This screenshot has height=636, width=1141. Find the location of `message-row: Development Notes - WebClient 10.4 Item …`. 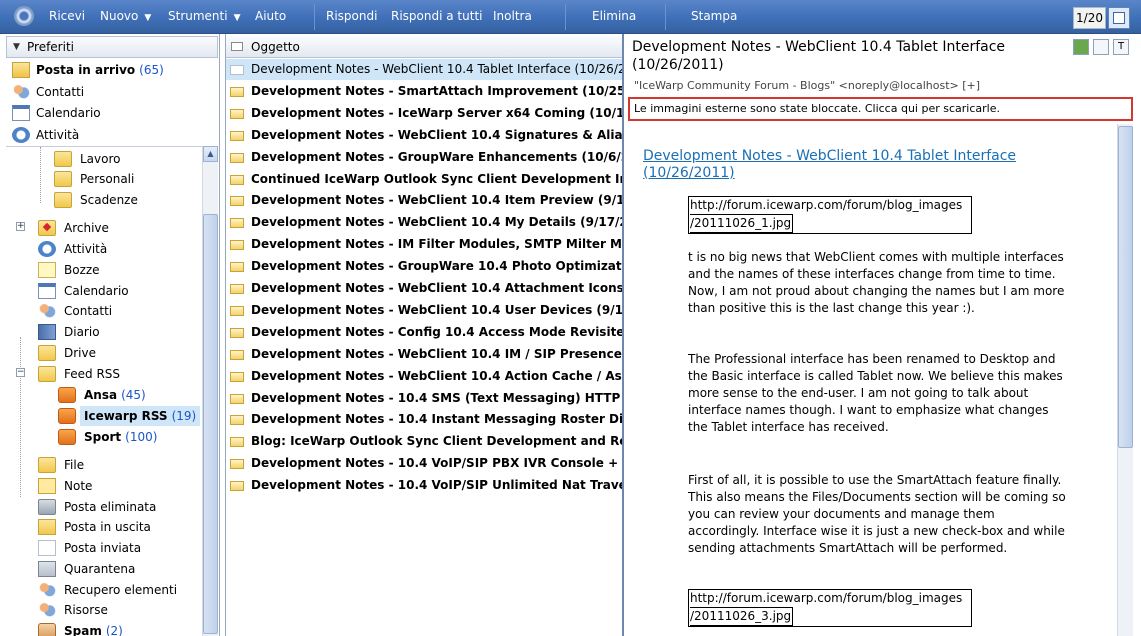

message-row: Development Notes - WebClient 10.4 Item … is located at coordinates (424, 200).